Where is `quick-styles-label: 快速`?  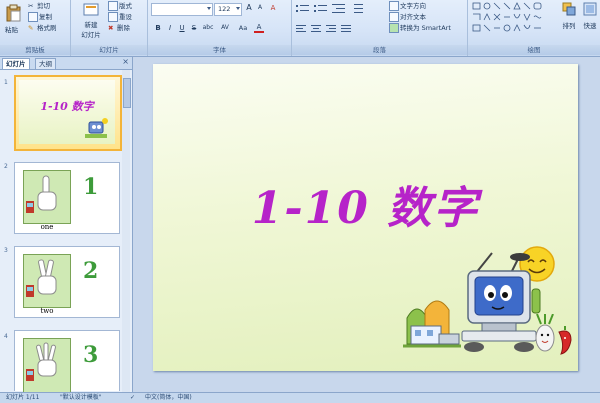
quick-styles-label: 快速 is located at coordinates (590, 26).